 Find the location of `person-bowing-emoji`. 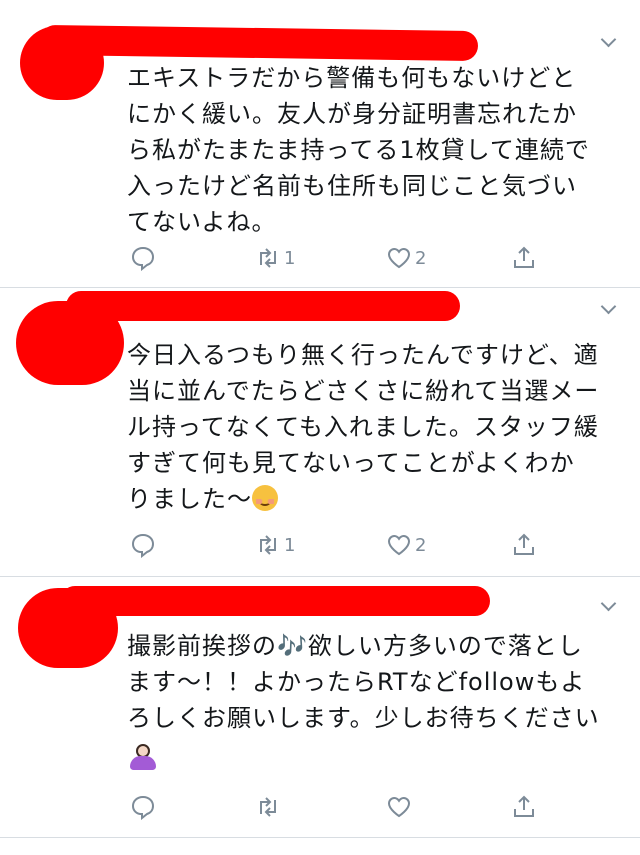

person-bowing-emoji is located at coordinates (143, 756).